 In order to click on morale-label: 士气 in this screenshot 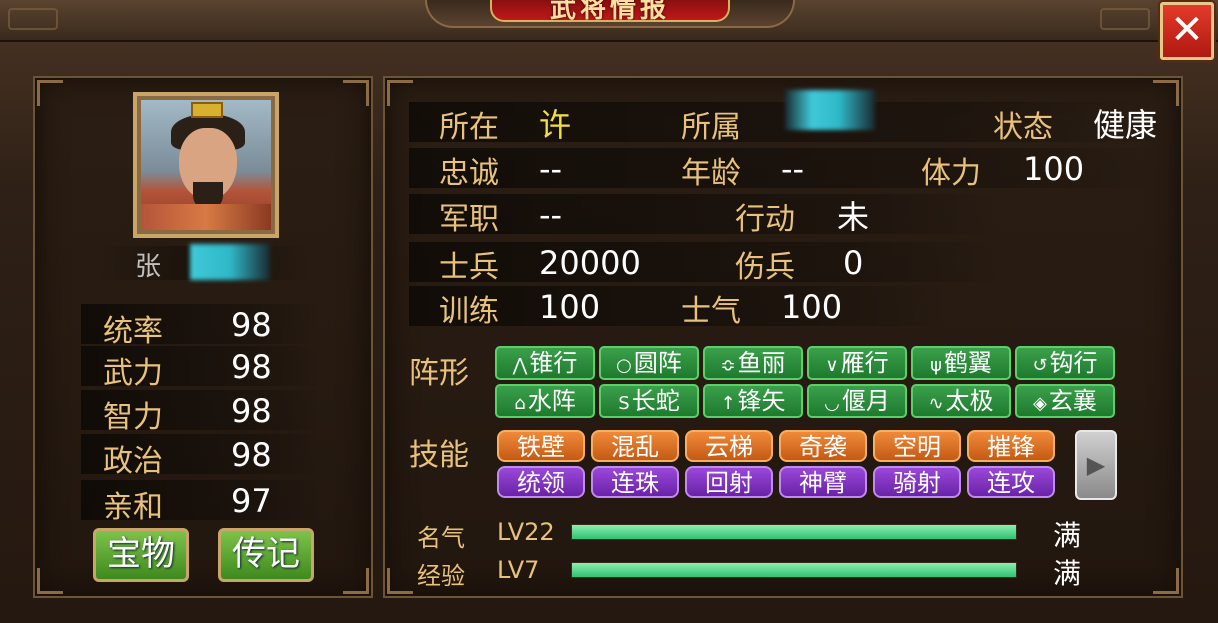, I will do `click(711, 311)`.